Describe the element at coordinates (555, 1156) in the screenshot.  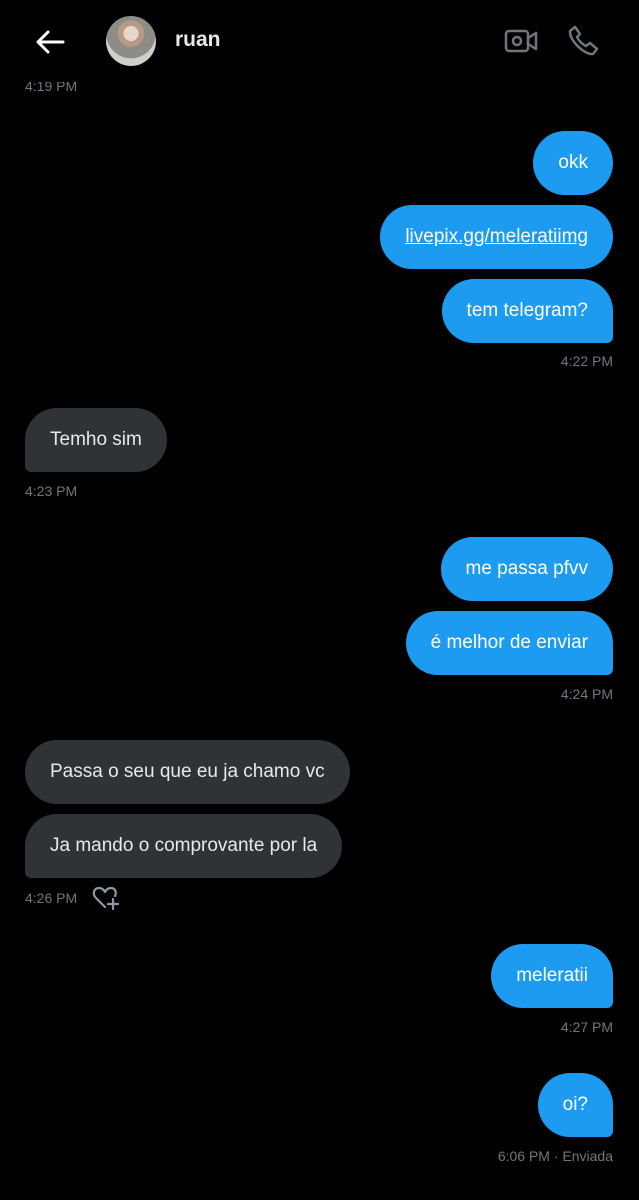
I see `delivery-status: 6:06 PM · Enviada` at that location.